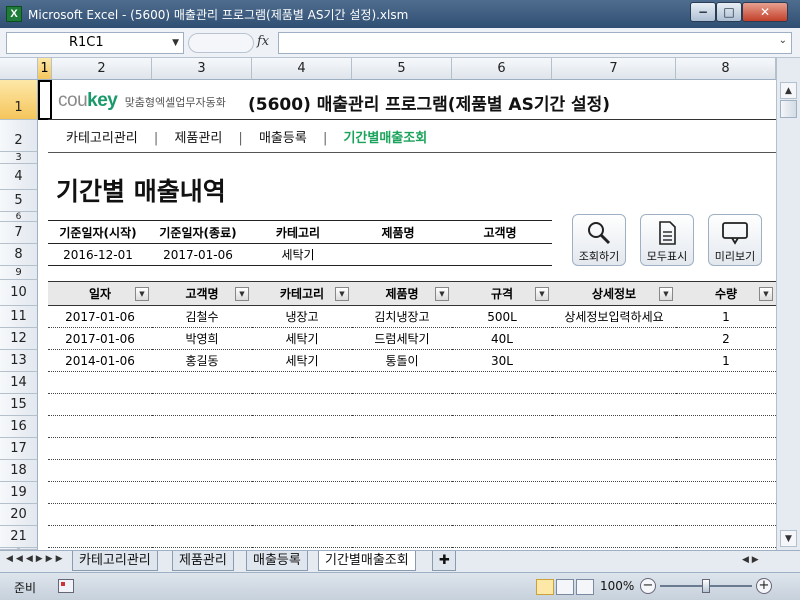 The width and height of the screenshot is (800, 600). Describe the element at coordinates (19, 383) in the screenshot. I see `row-header: 14` at that location.